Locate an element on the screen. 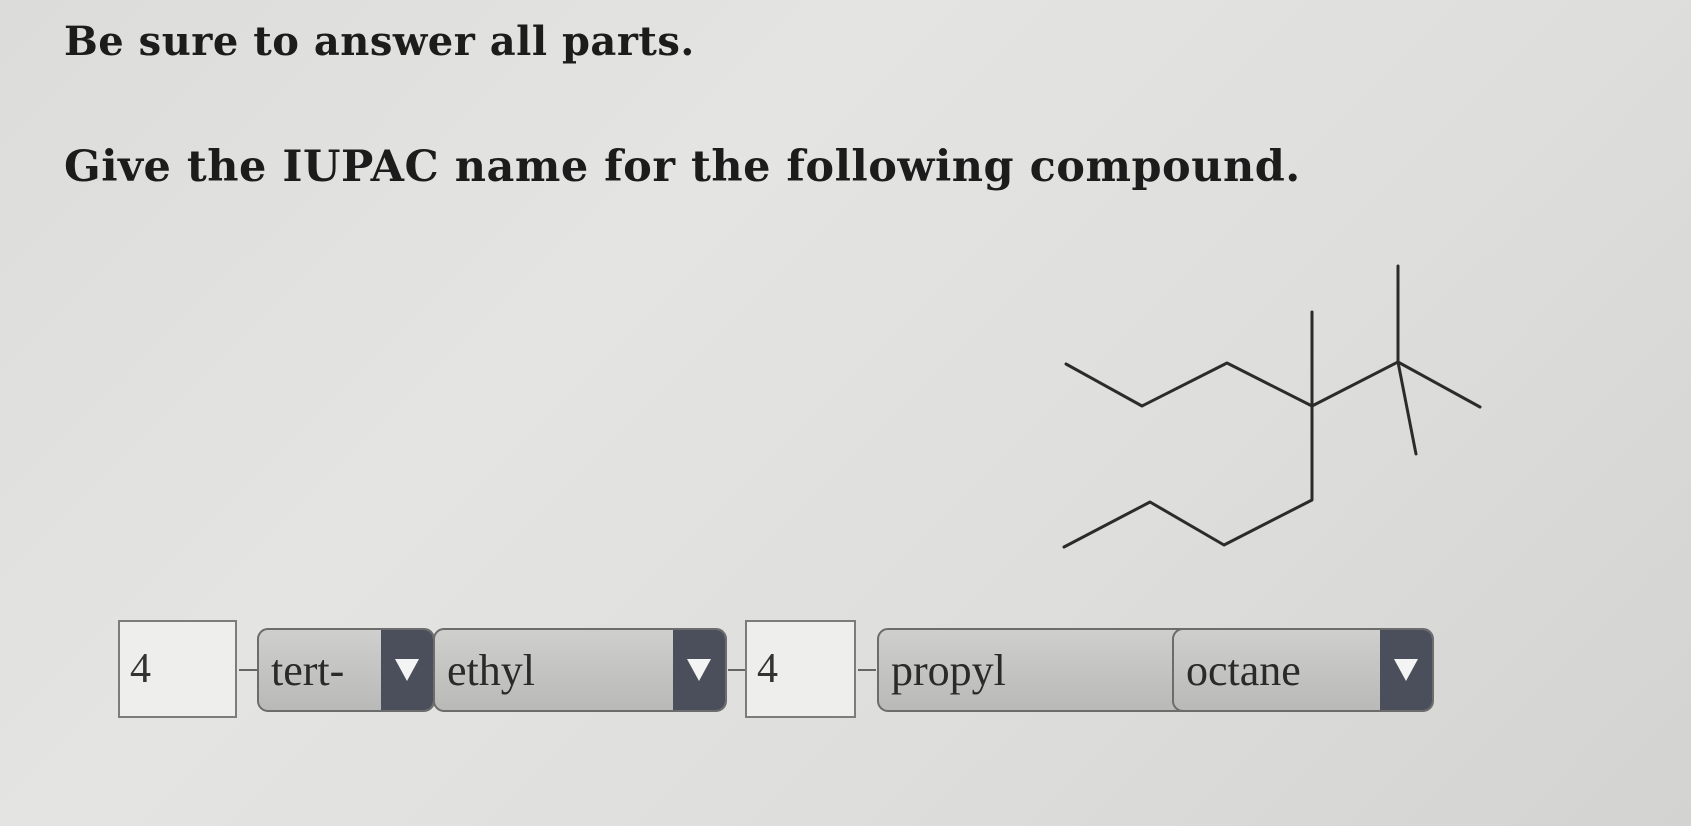 This screenshot has height=826, width=1691. instruction-text: Be sure to answer all parts. is located at coordinates (379, 41).